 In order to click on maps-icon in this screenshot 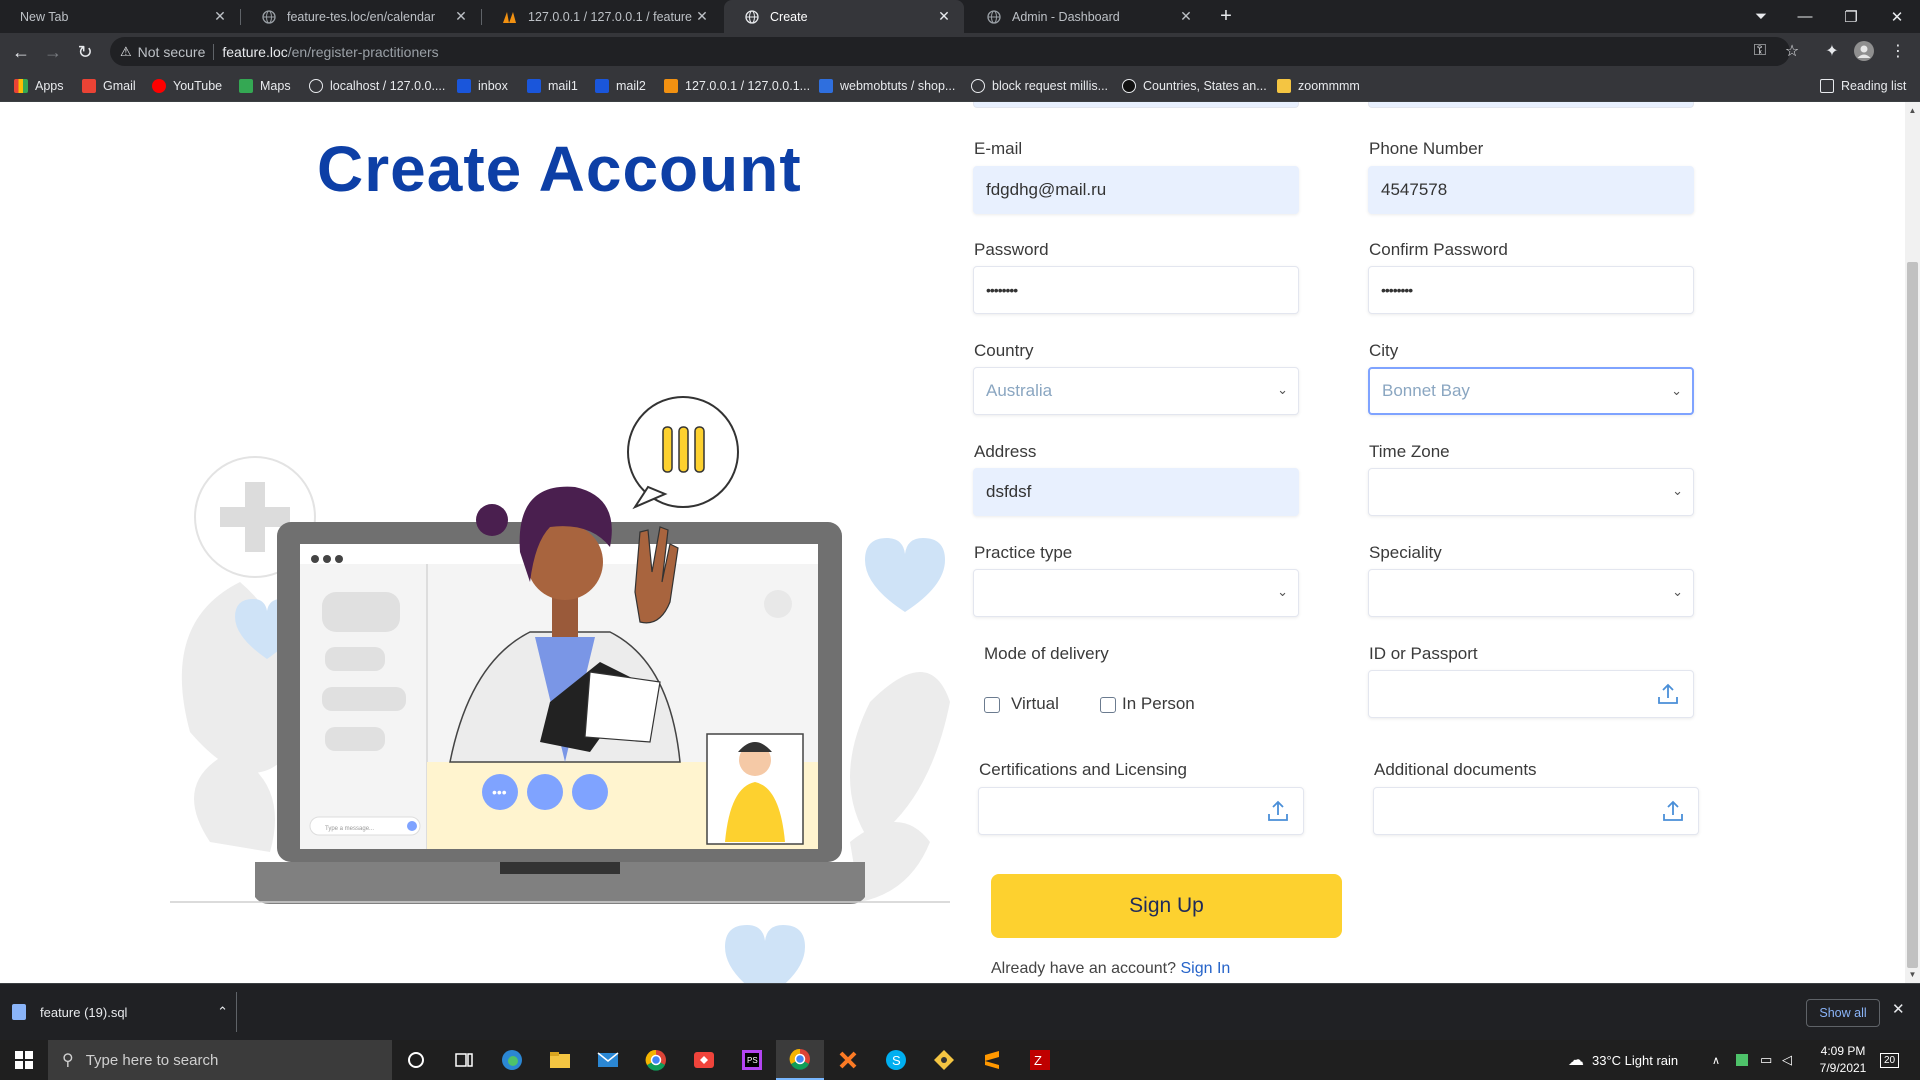, I will do `click(246, 86)`.